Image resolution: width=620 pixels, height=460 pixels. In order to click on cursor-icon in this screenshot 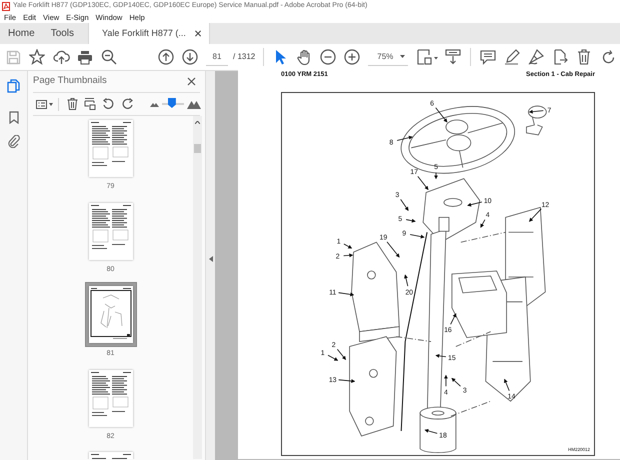, I will do `click(280, 57)`.